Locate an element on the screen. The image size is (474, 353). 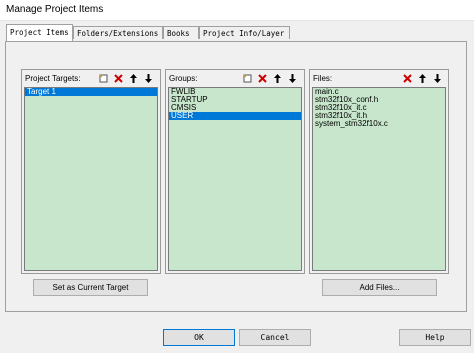
window-title: Manage Project Items is located at coordinates (55, 9).